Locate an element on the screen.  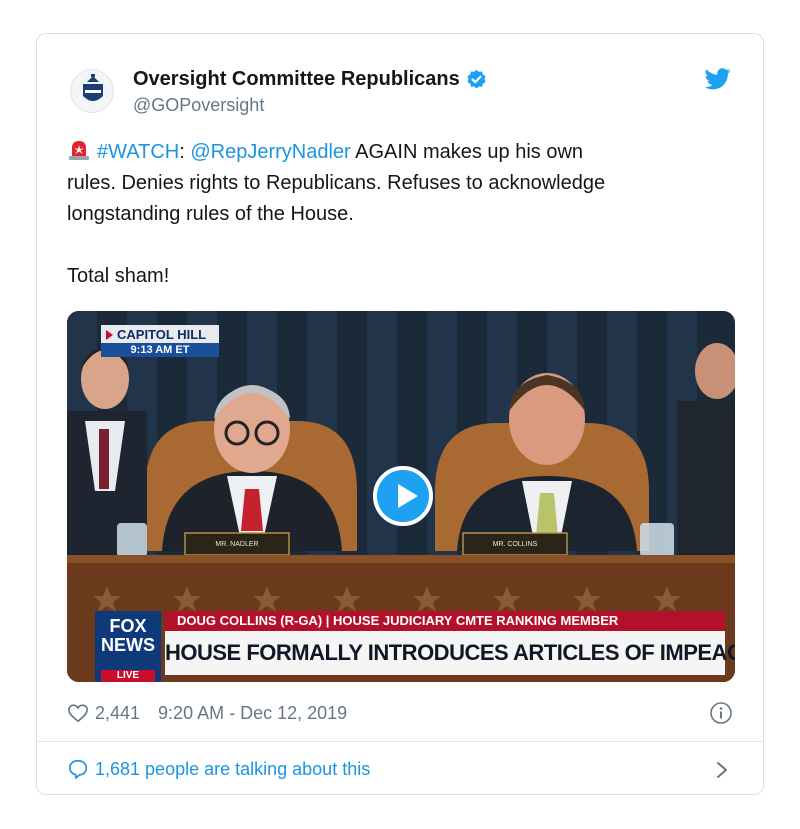
chevron-right-icon is located at coordinates (722, 770).